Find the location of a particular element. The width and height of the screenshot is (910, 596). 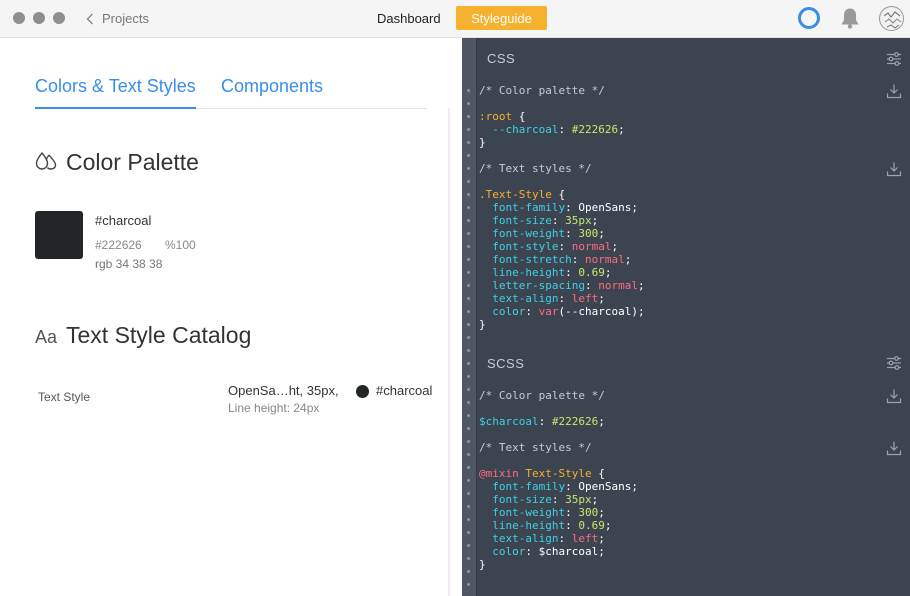

tab-colors-text-styles: Colors & Text Styles is located at coordinates (115, 92).